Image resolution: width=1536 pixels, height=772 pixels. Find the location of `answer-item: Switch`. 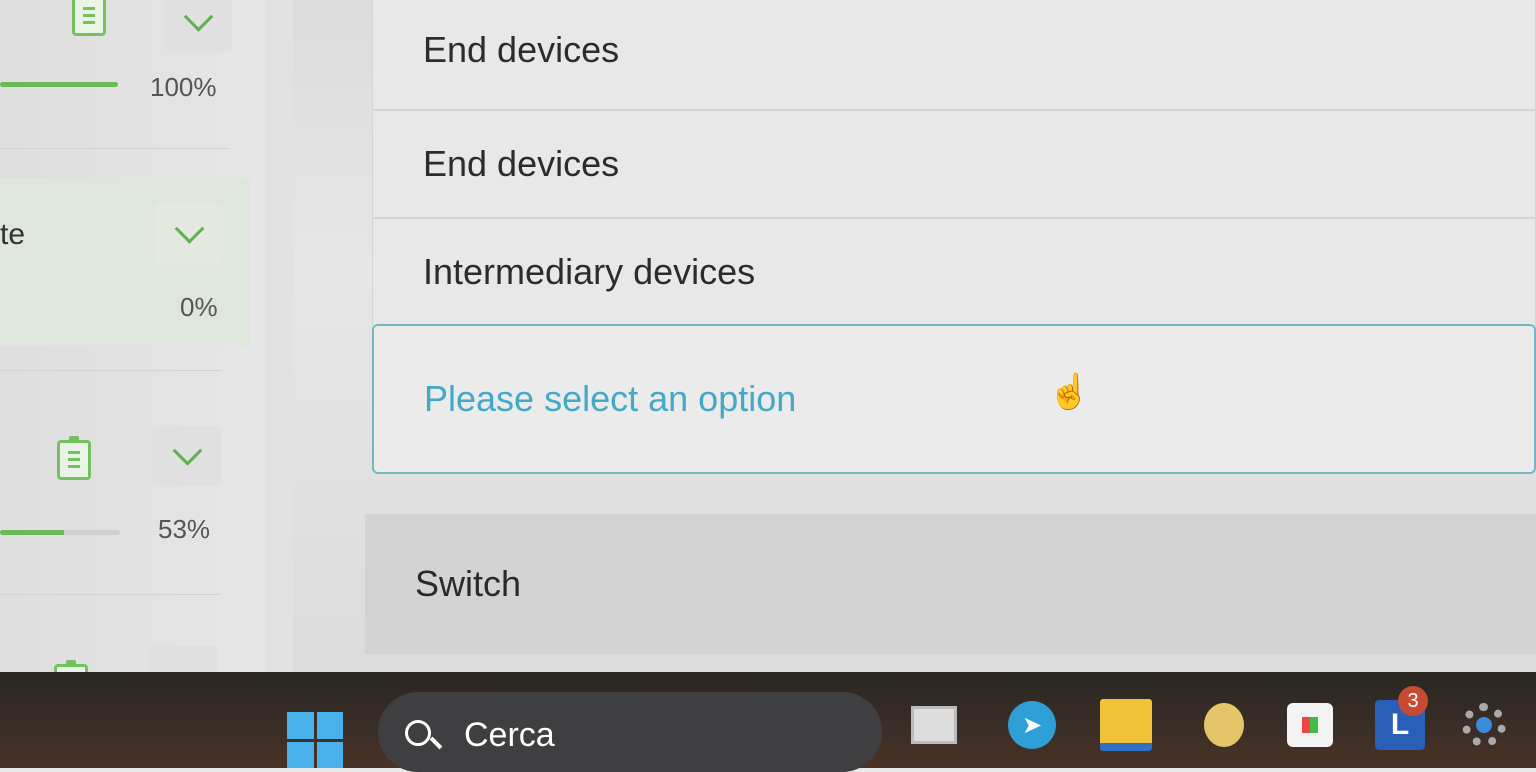

answer-item: Switch is located at coordinates (950, 584).